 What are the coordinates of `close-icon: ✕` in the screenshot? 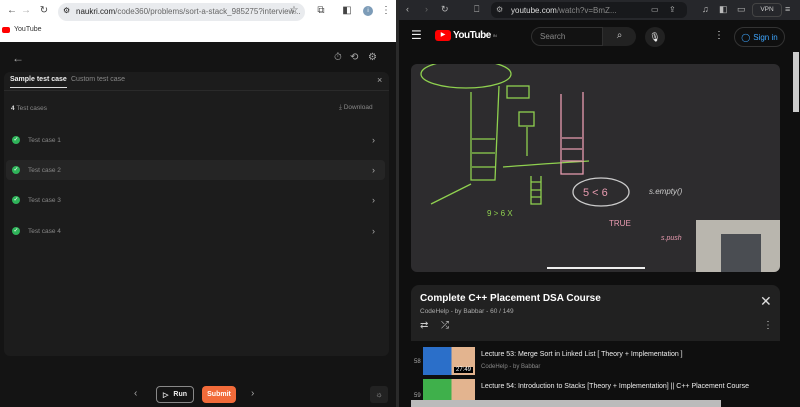 It's located at (766, 301).